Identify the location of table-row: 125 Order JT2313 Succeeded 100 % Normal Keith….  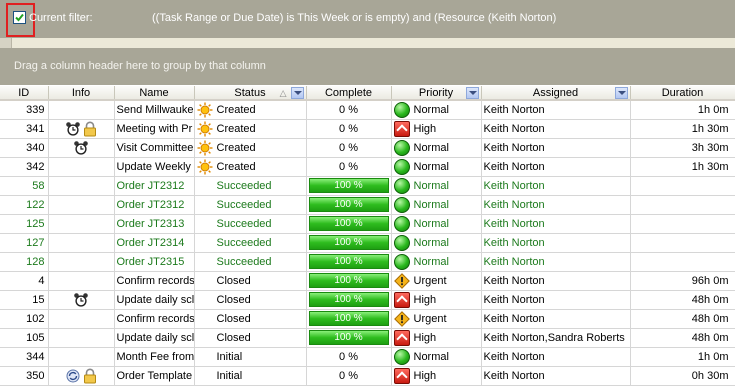
(367, 224).